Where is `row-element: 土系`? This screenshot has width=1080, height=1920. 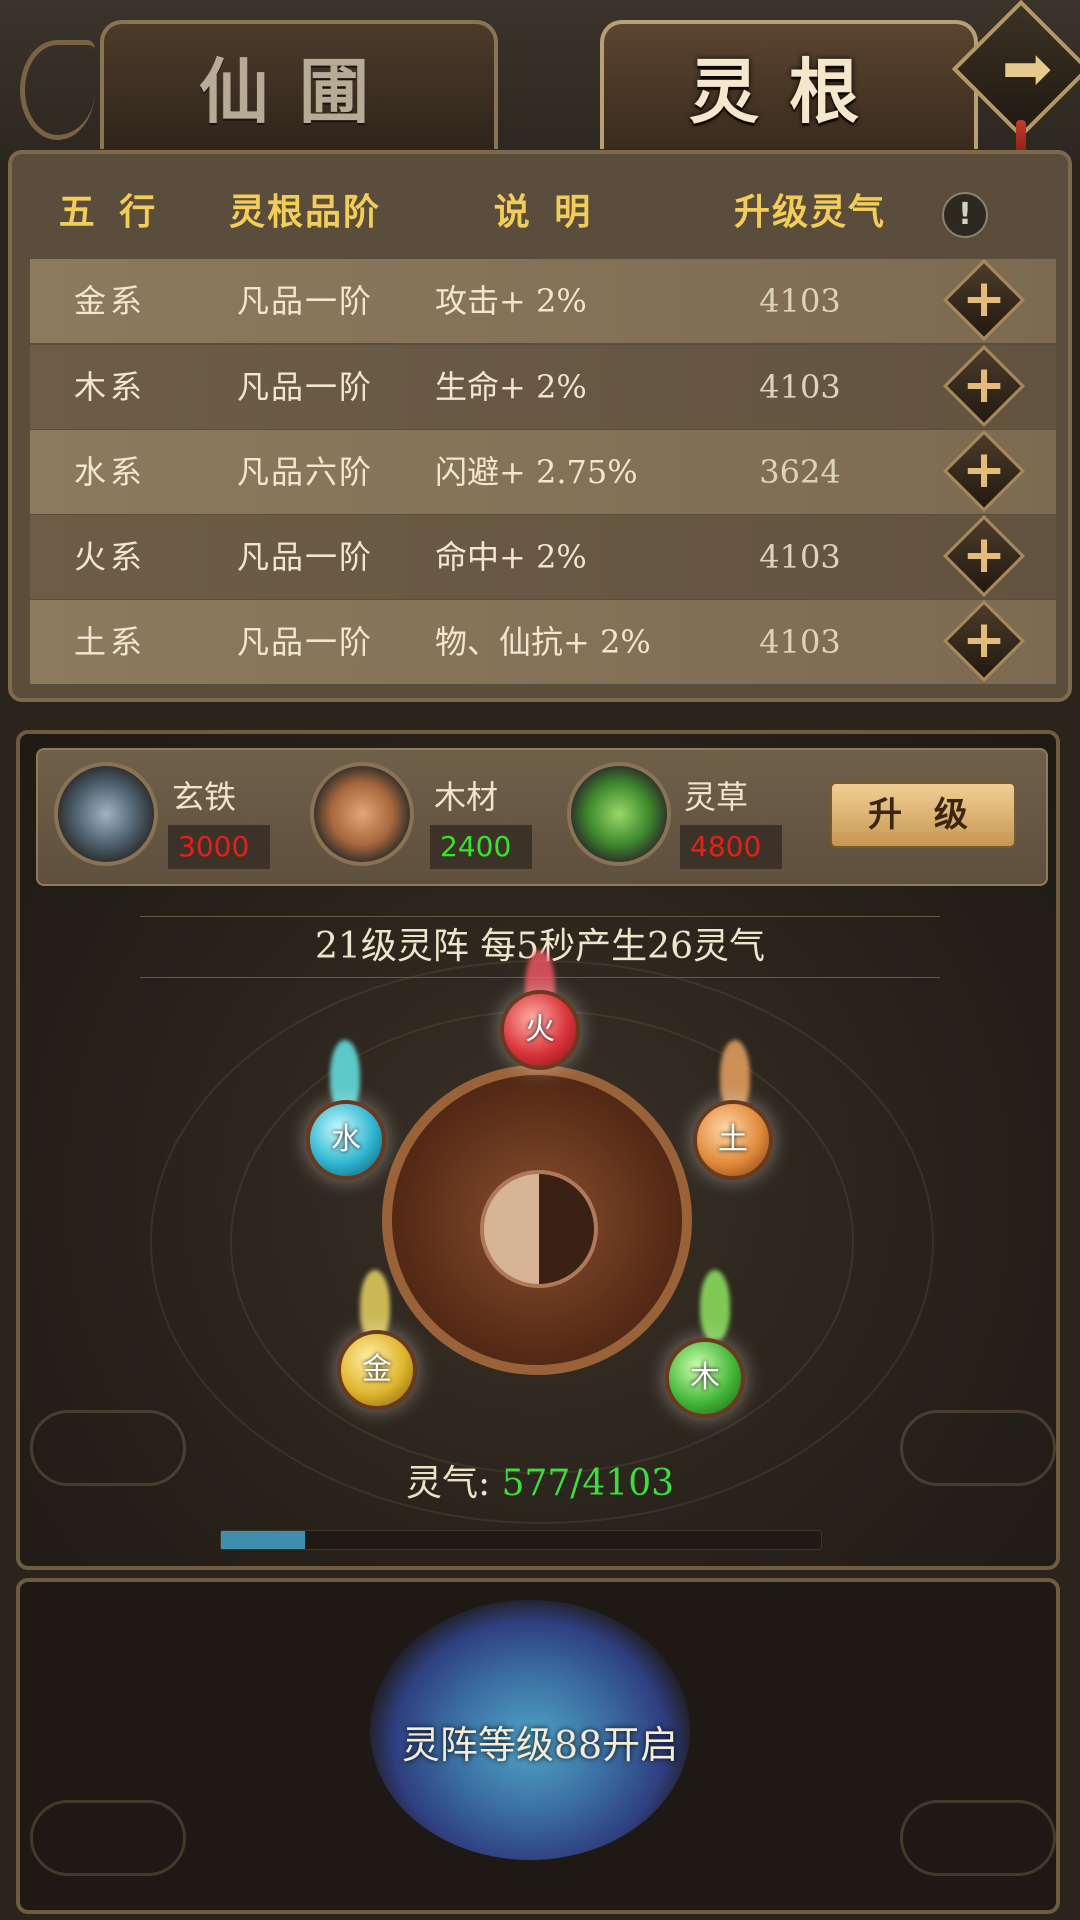 row-element: 土系 is located at coordinates (109, 642).